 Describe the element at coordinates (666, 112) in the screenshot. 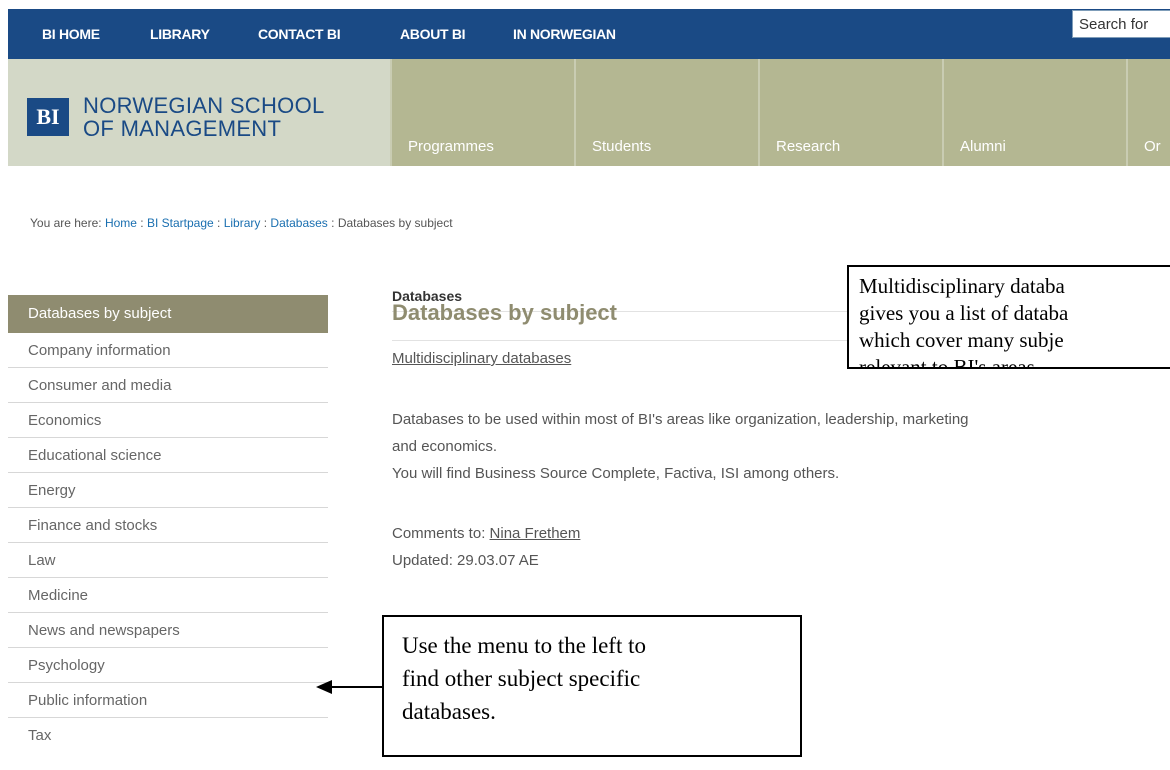

I see `mainnav-students: Students` at that location.